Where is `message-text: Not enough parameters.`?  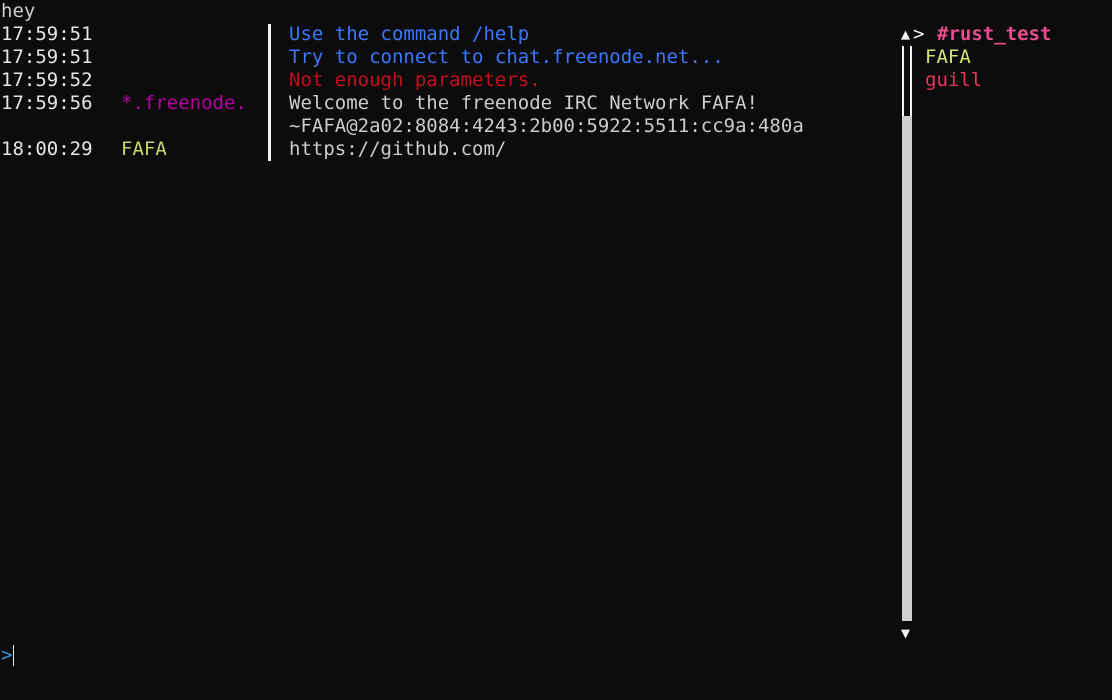
message-text: Not enough parameters. is located at coordinates (415, 80).